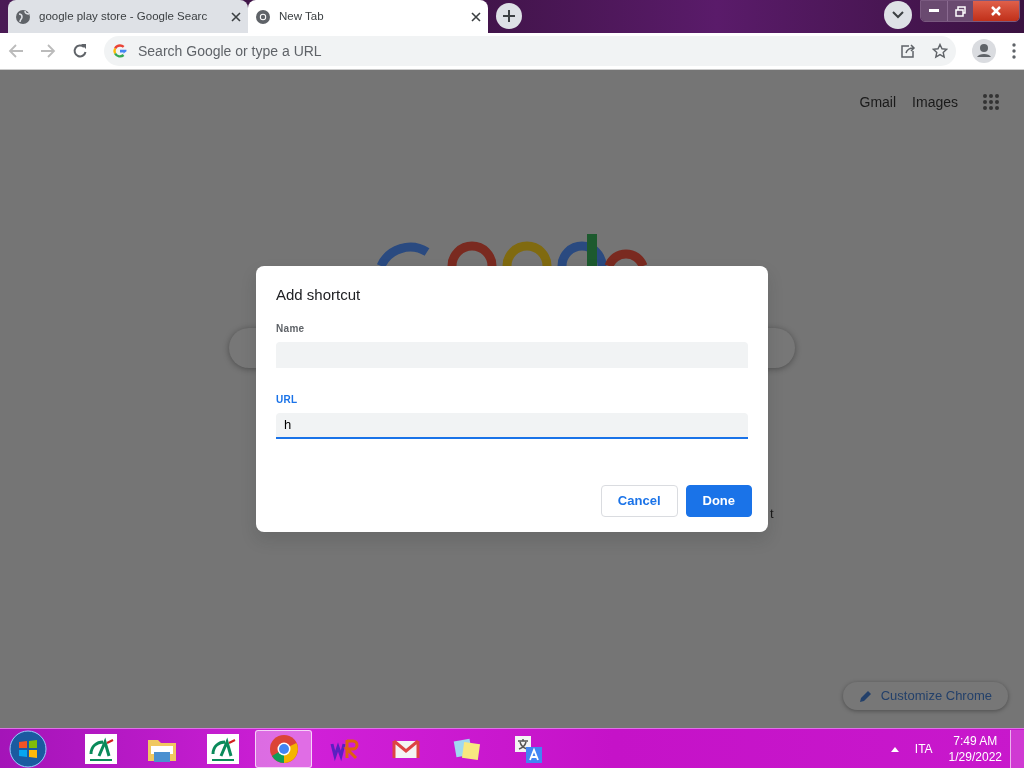 The width and height of the screenshot is (1024, 768). I want to click on minimize-button, so click(934, 11).